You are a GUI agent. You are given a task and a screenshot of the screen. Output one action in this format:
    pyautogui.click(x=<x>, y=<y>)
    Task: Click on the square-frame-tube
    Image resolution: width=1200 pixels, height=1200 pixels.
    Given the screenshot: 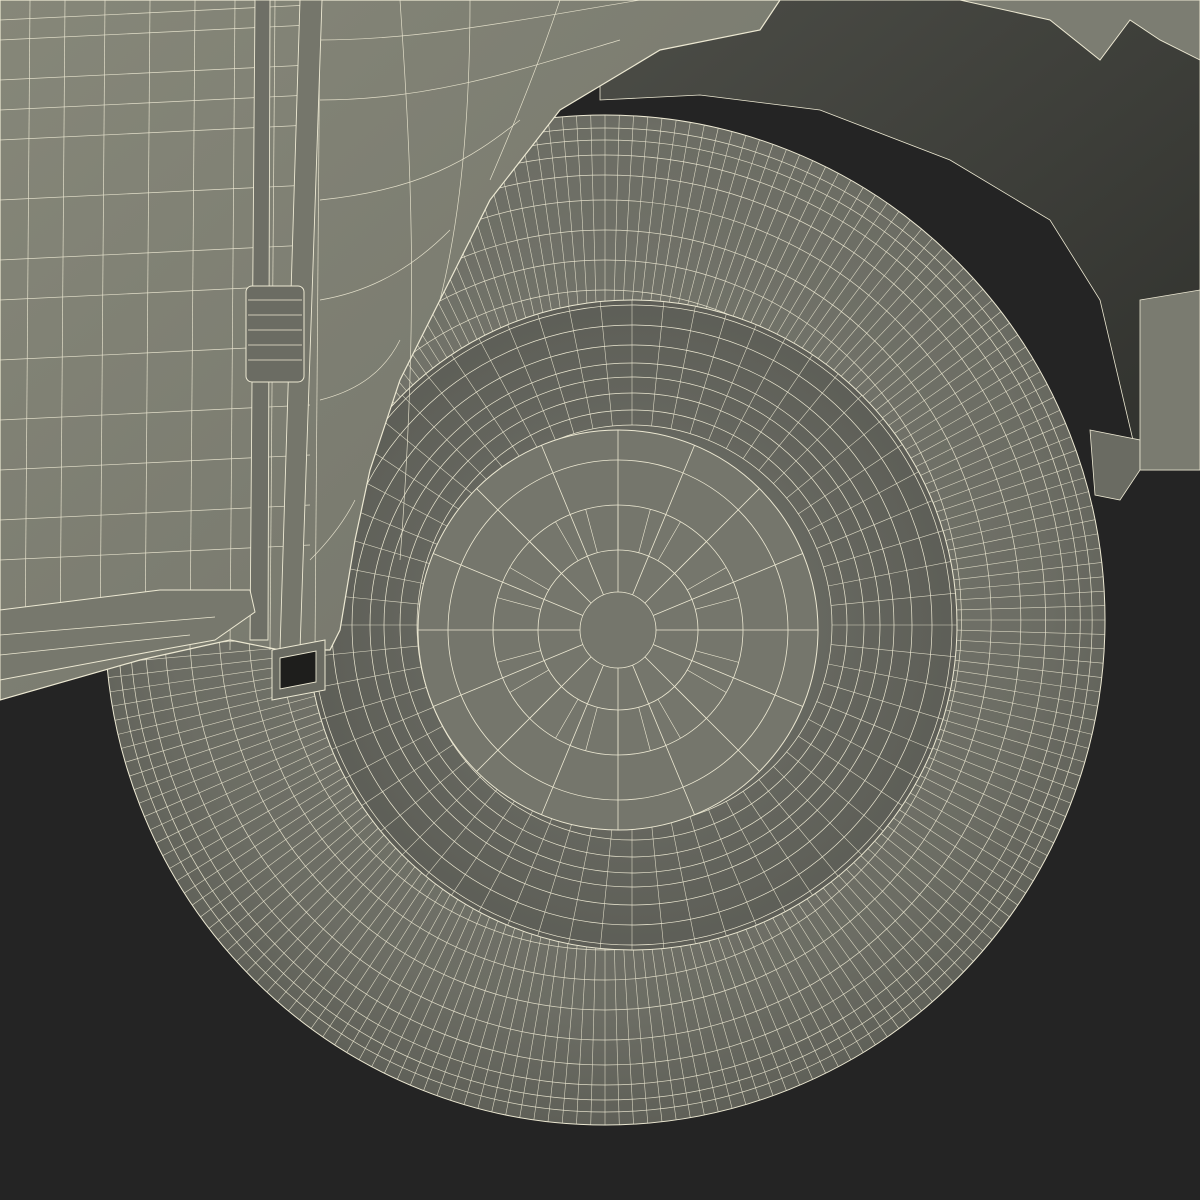 What is the action you would take?
    pyautogui.click(x=298, y=670)
    